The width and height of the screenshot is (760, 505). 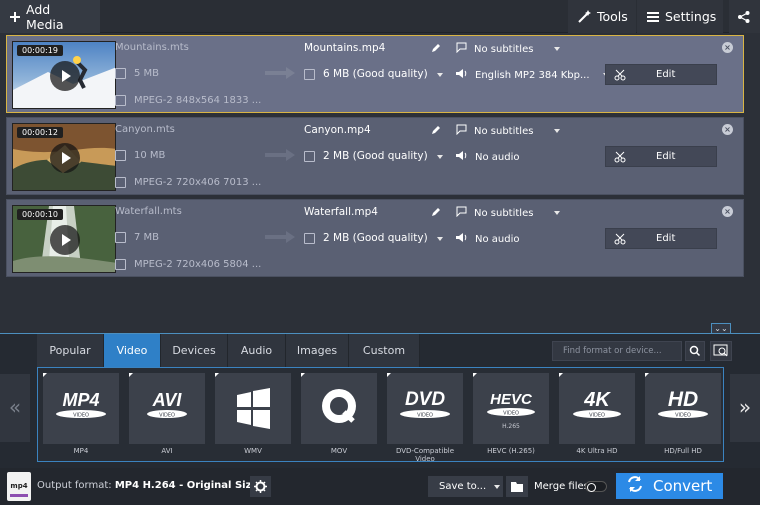 I want to click on tab-images: Images, so click(x=317, y=350).